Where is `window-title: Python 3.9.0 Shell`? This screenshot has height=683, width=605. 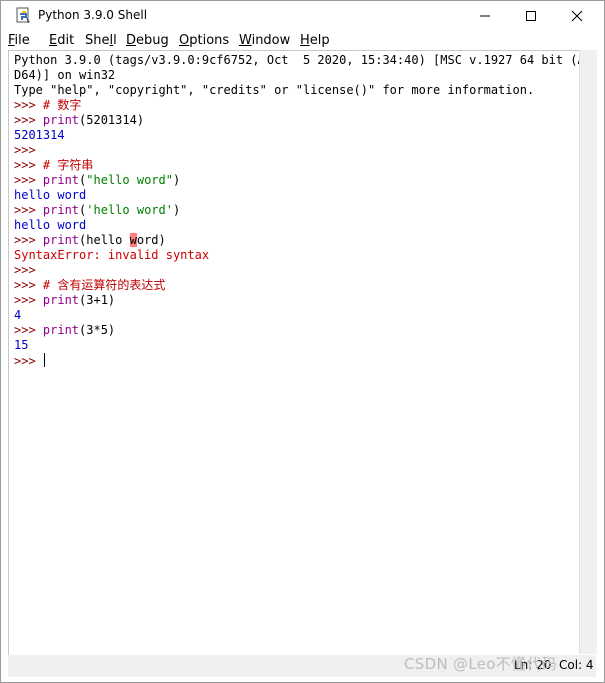 window-title: Python 3.9.0 Shell is located at coordinates (93, 15).